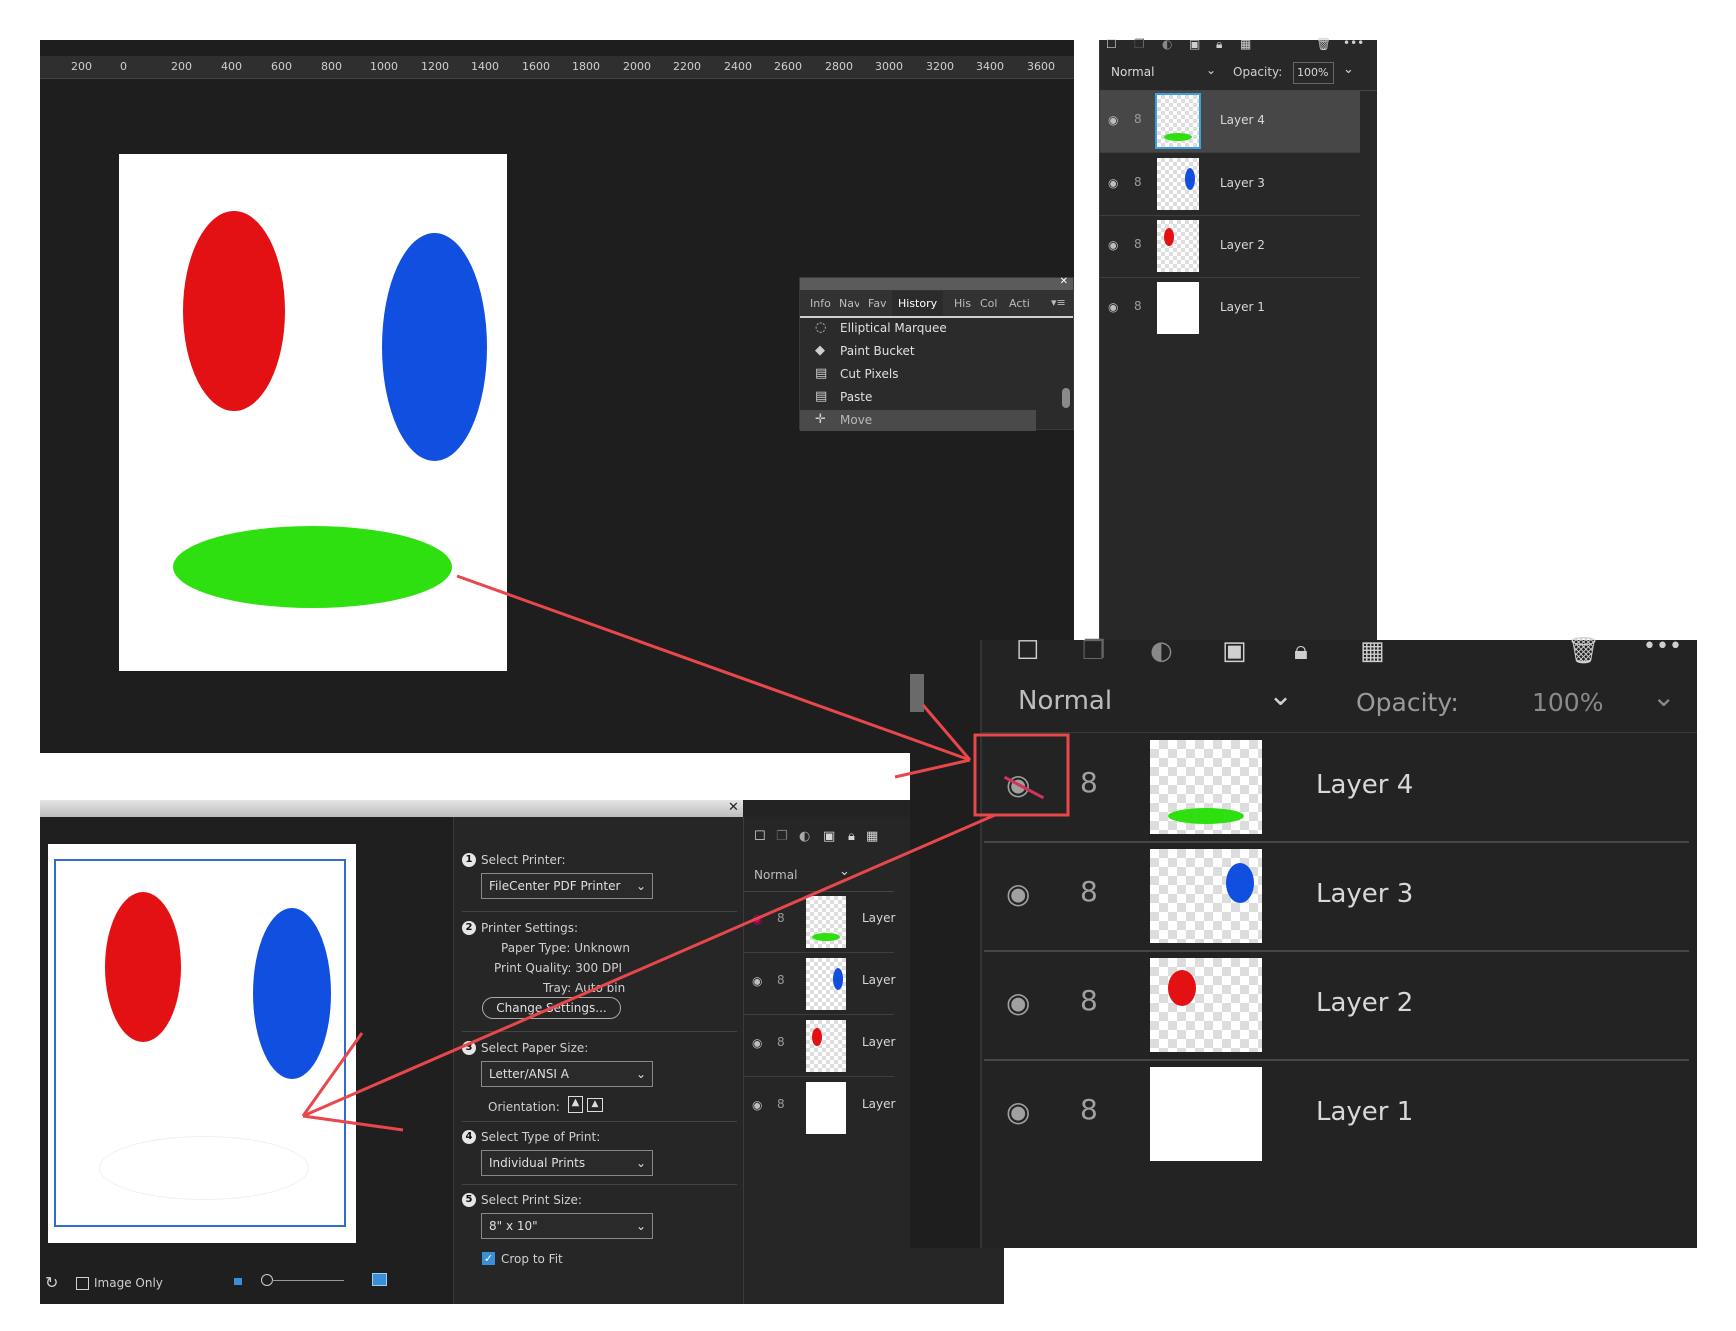 This screenshot has height=1331, width=1736. I want to click on callout-highlight-box, so click(1021, 775).